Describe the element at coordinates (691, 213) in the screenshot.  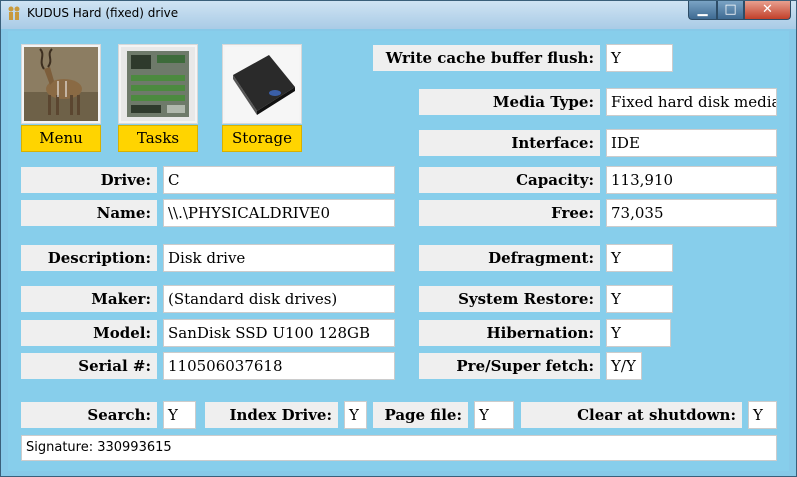
I see `free-value: 73,035` at that location.